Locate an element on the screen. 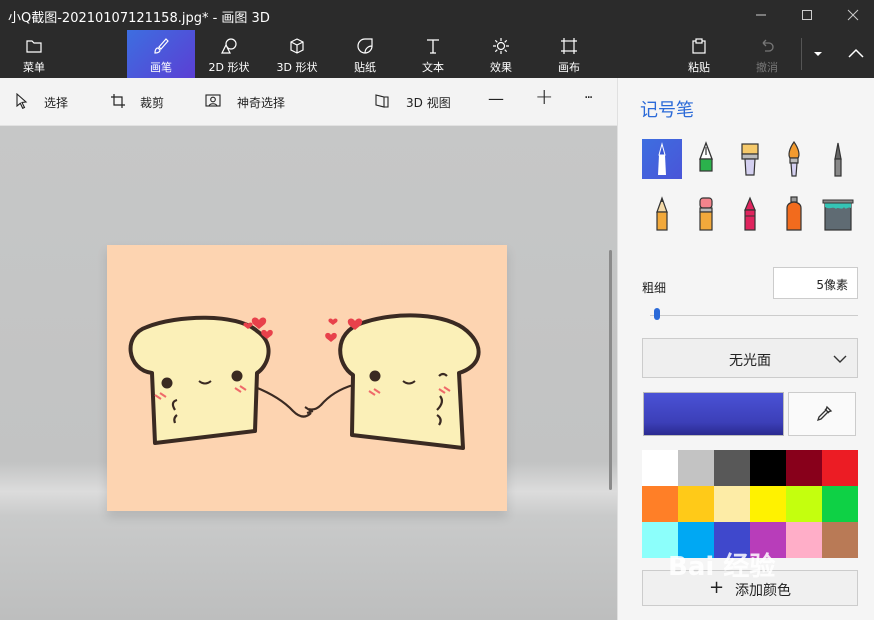 The image size is (874, 620). collapse-ribbon-button is located at coordinates (856, 54).